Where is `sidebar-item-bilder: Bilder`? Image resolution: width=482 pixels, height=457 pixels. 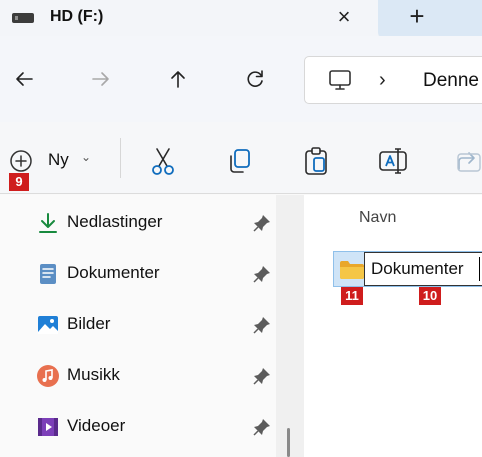 sidebar-item-bilder: Bilder is located at coordinates (138, 324).